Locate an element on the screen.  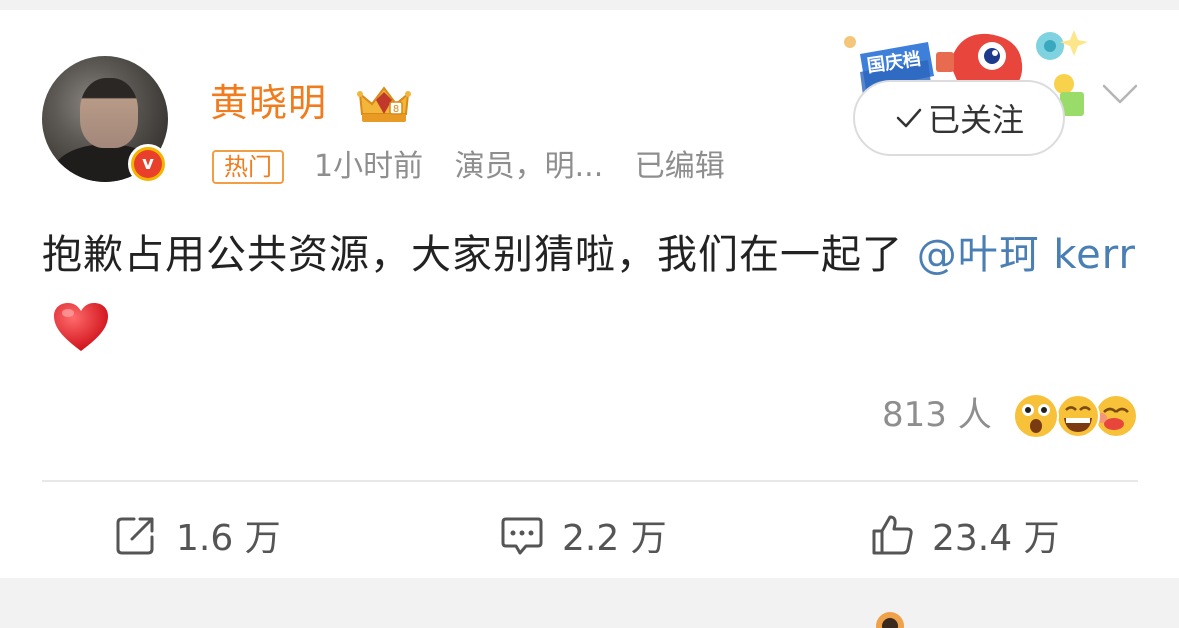
reaction-emojis-icon is located at coordinates (1075, 415).